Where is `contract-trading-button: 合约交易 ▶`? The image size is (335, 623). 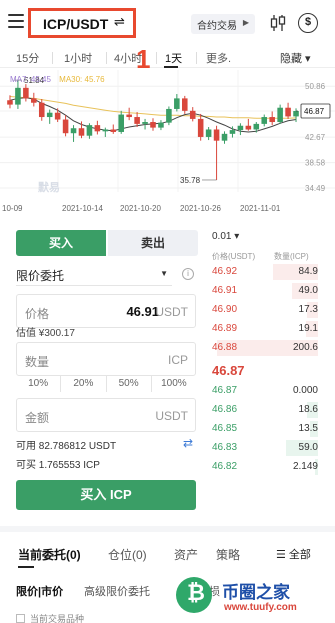
contract-trading-button: 合约交易 ▶ is located at coordinates (223, 24).